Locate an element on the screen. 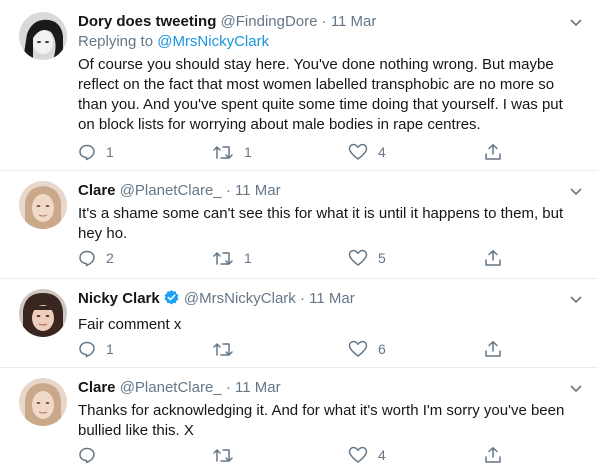 This screenshot has height=470, width=598. tweet-header: Dory does tweeting @FindingDore · 11 Mar is located at coordinates (323, 22).